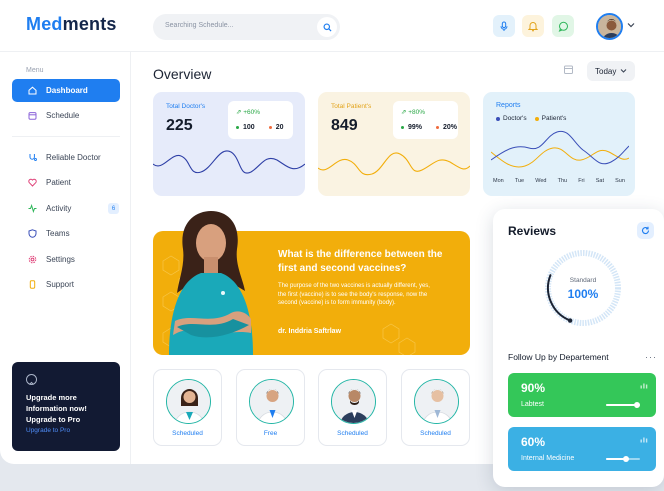 This screenshot has height=491, width=664. What do you see at coordinates (32, 157) in the screenshot?
I see `stethoscope-icon` at bounding box center [32, 157].